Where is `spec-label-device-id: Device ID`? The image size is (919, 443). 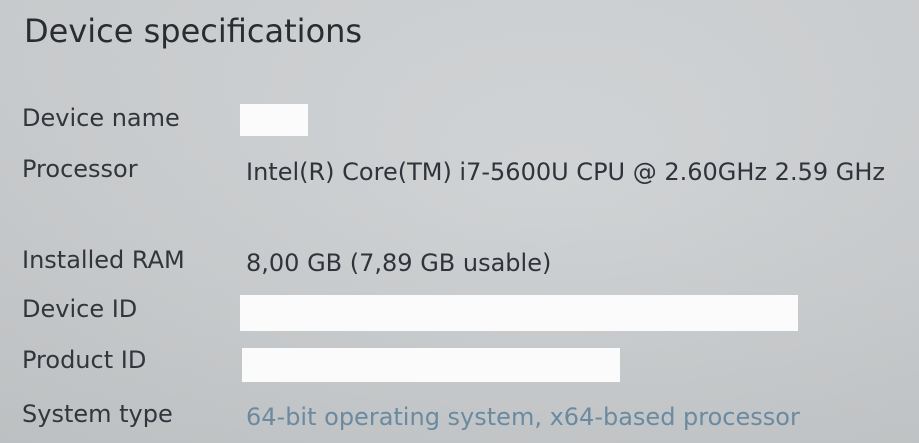 spec-label-device-id: Device ID is located at coordinates (80, 309).